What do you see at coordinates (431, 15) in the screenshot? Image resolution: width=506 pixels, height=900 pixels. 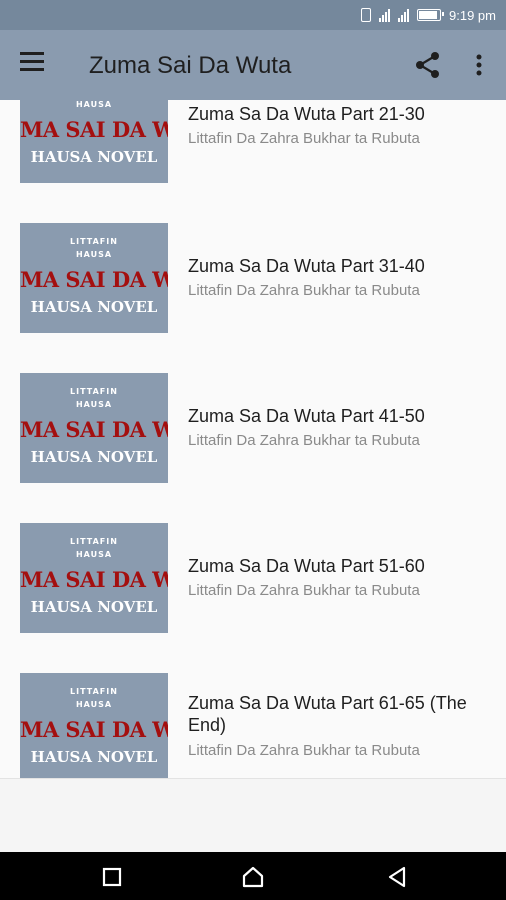 I see `battery-icon` at bounding box center [431, 15].